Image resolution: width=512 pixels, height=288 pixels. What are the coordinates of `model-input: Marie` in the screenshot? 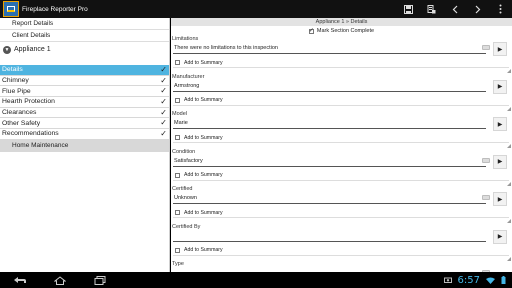 It's located at (329, 124).